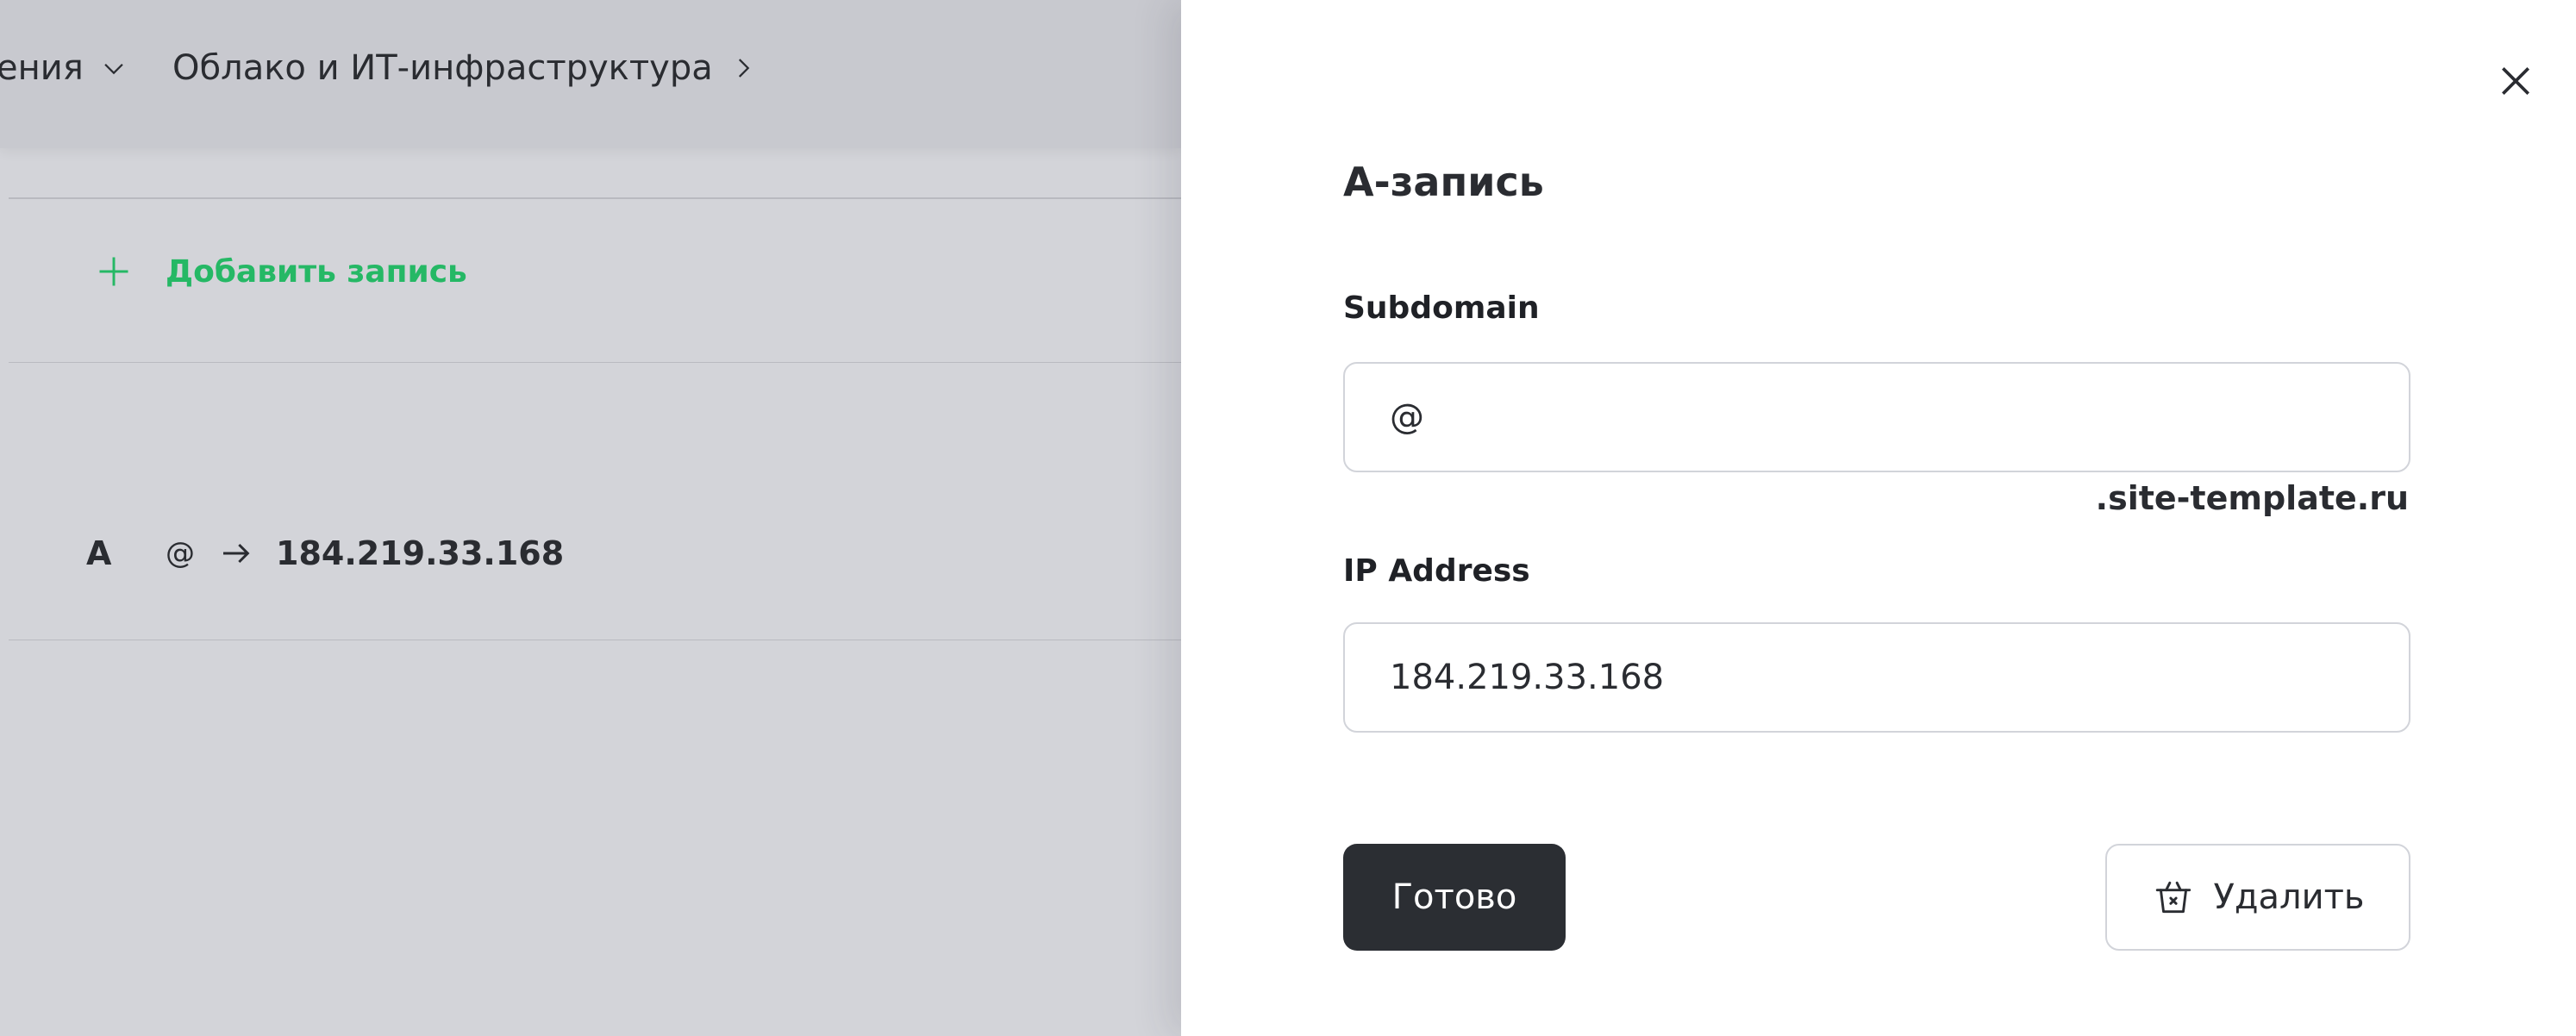 This screenshot has width=2576, height=1036. What do you see at coordinates (1407, 417) in the screenshot?
I see `subdomain-value: @` at bounding box center [1407, 417].